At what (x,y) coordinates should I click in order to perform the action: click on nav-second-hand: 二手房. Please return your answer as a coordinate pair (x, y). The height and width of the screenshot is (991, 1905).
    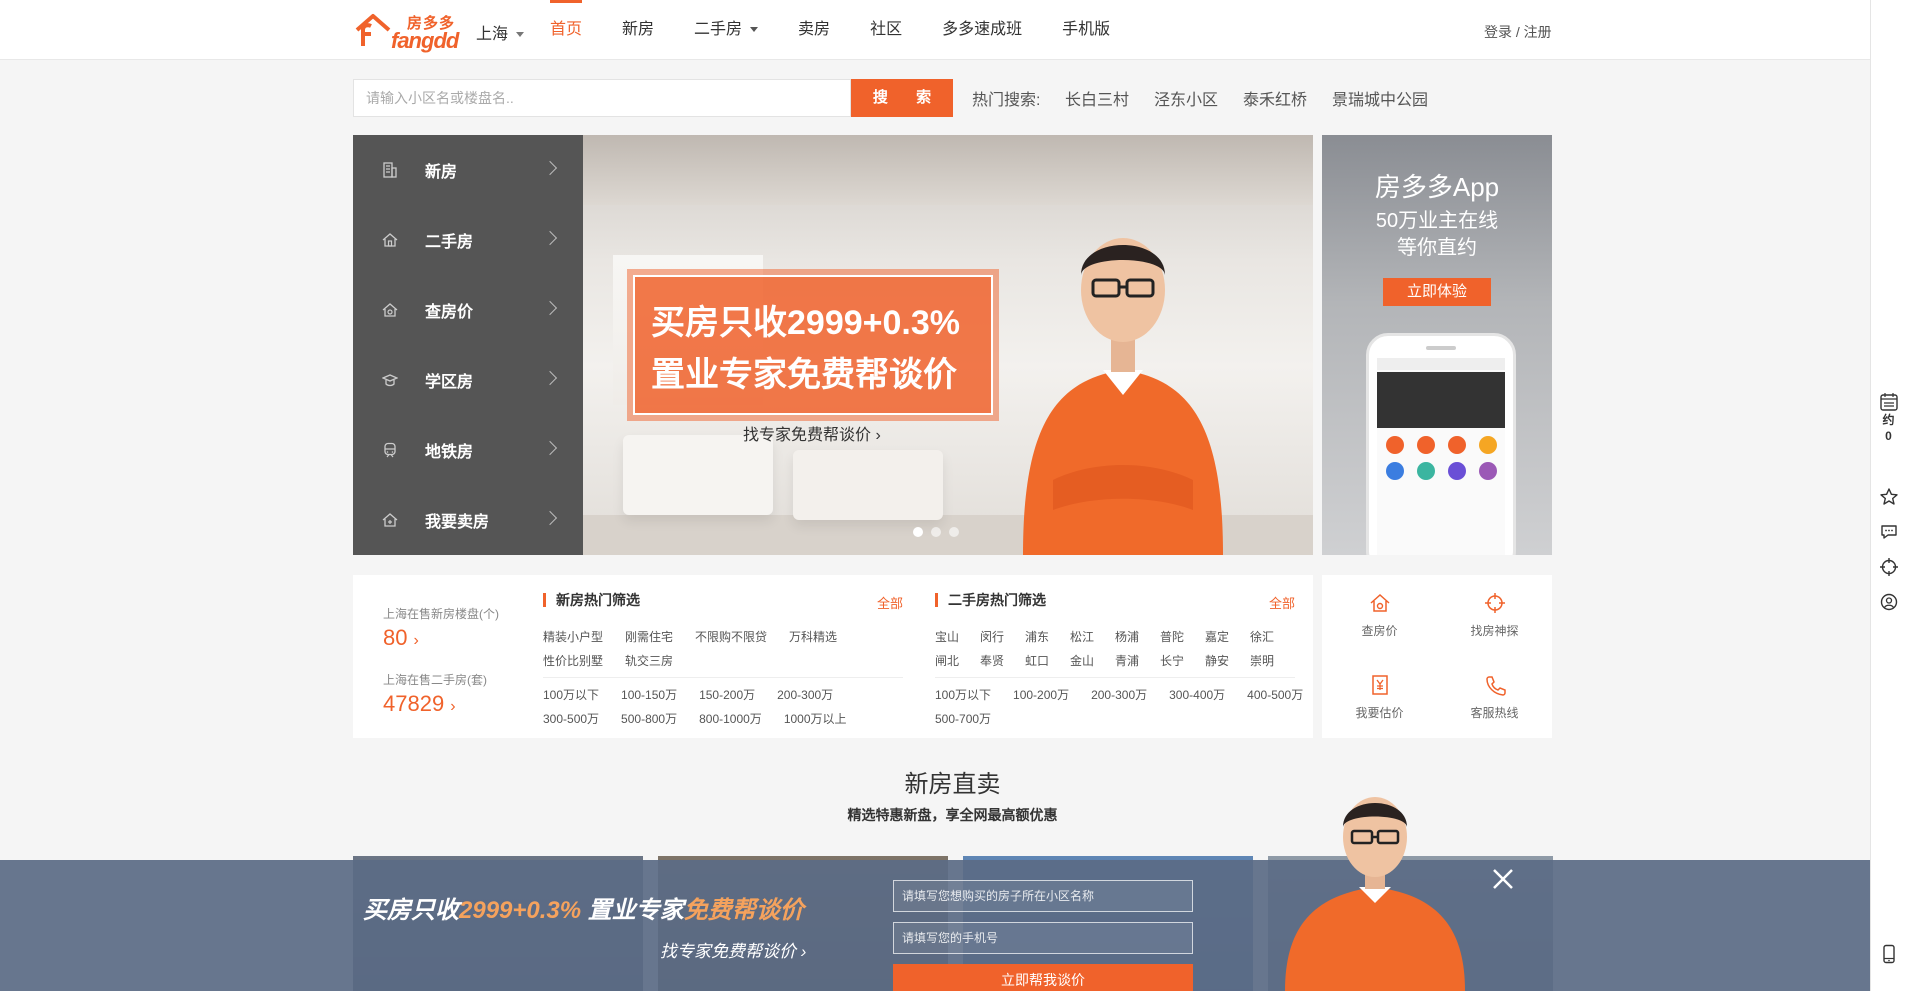
    Looking at the image, I should click on (726, 30).